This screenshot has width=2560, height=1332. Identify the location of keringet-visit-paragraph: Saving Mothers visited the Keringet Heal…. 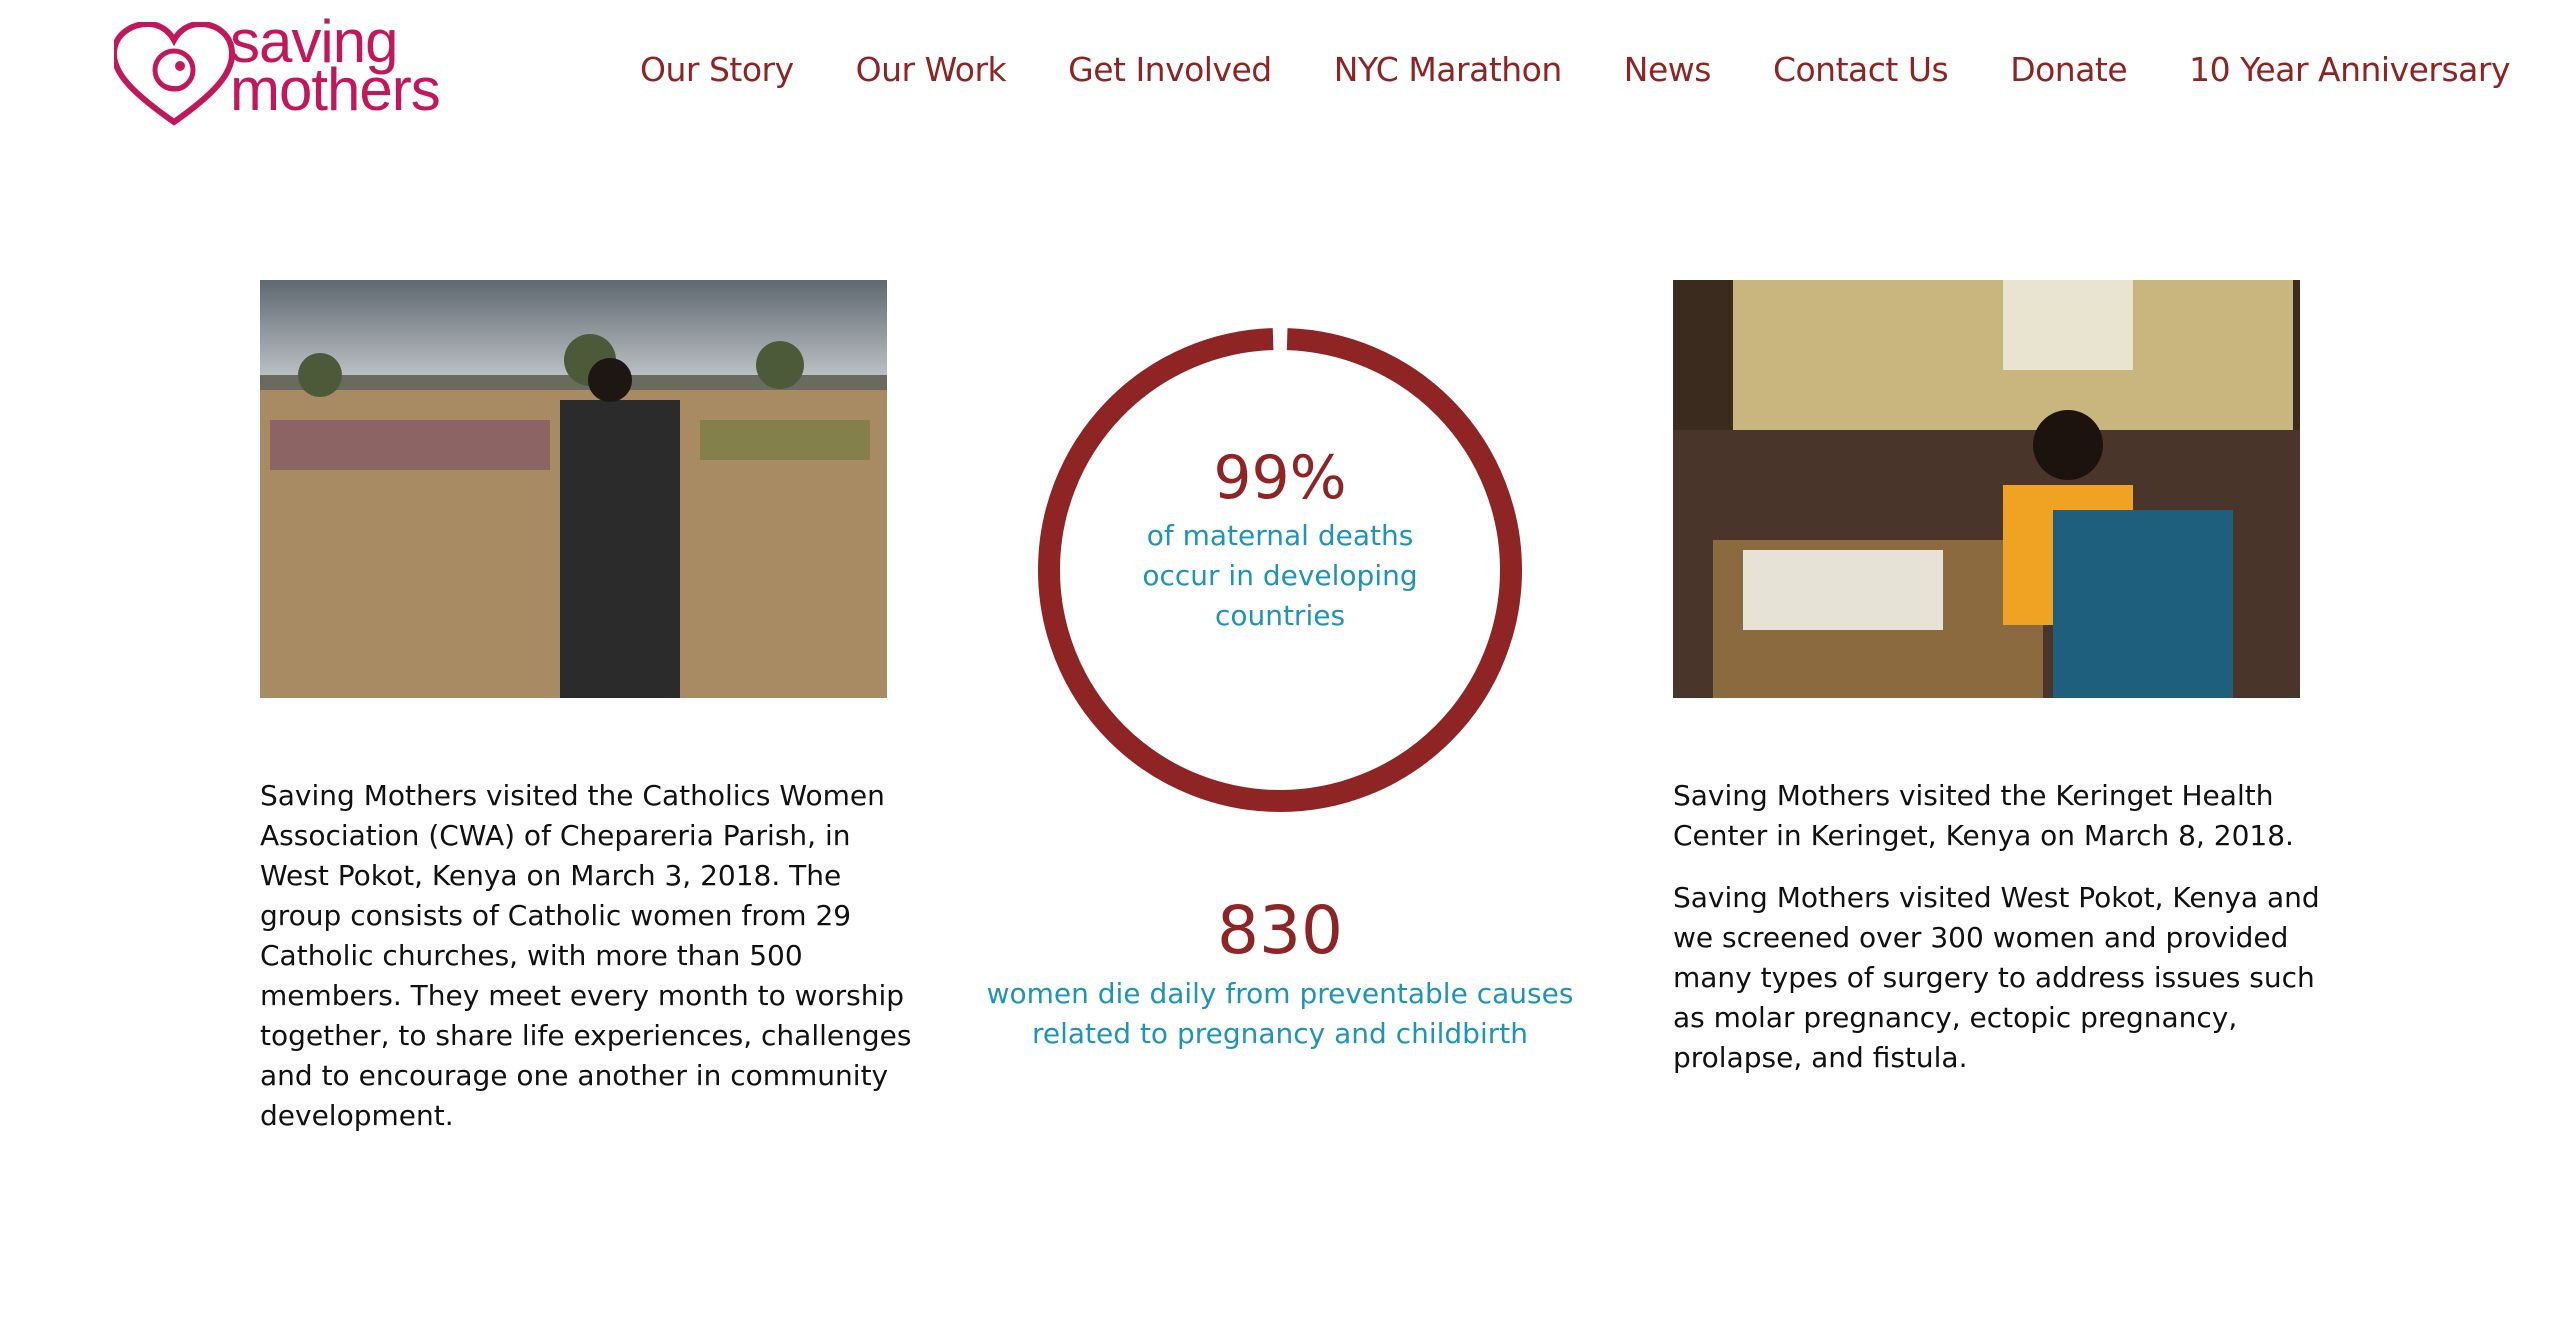
(1983, 815).